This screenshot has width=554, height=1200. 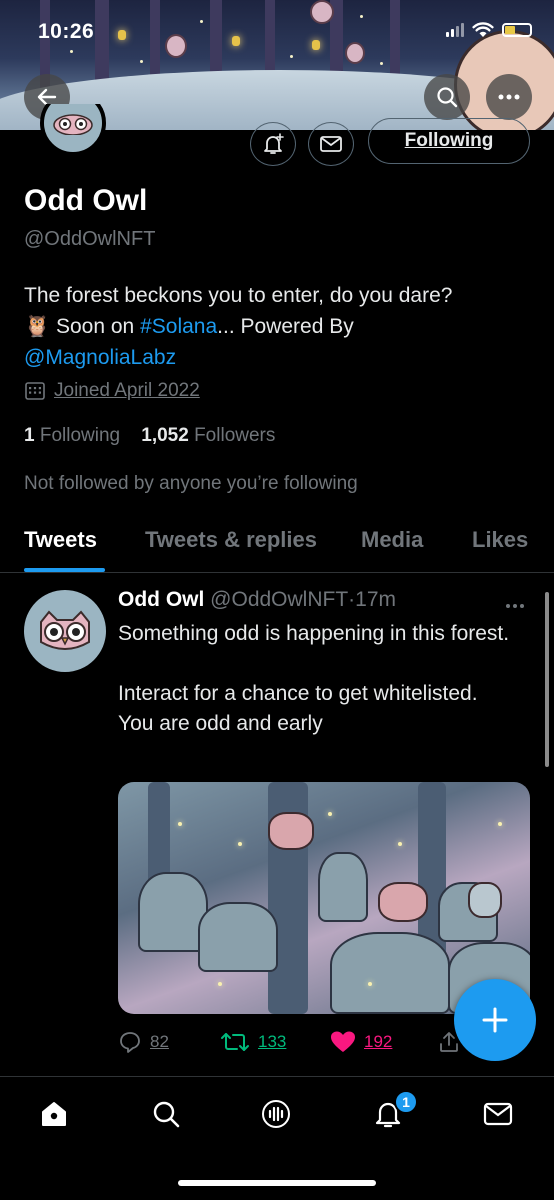 I want to click on tab-likes: Likes, so click(x=500, y=540).